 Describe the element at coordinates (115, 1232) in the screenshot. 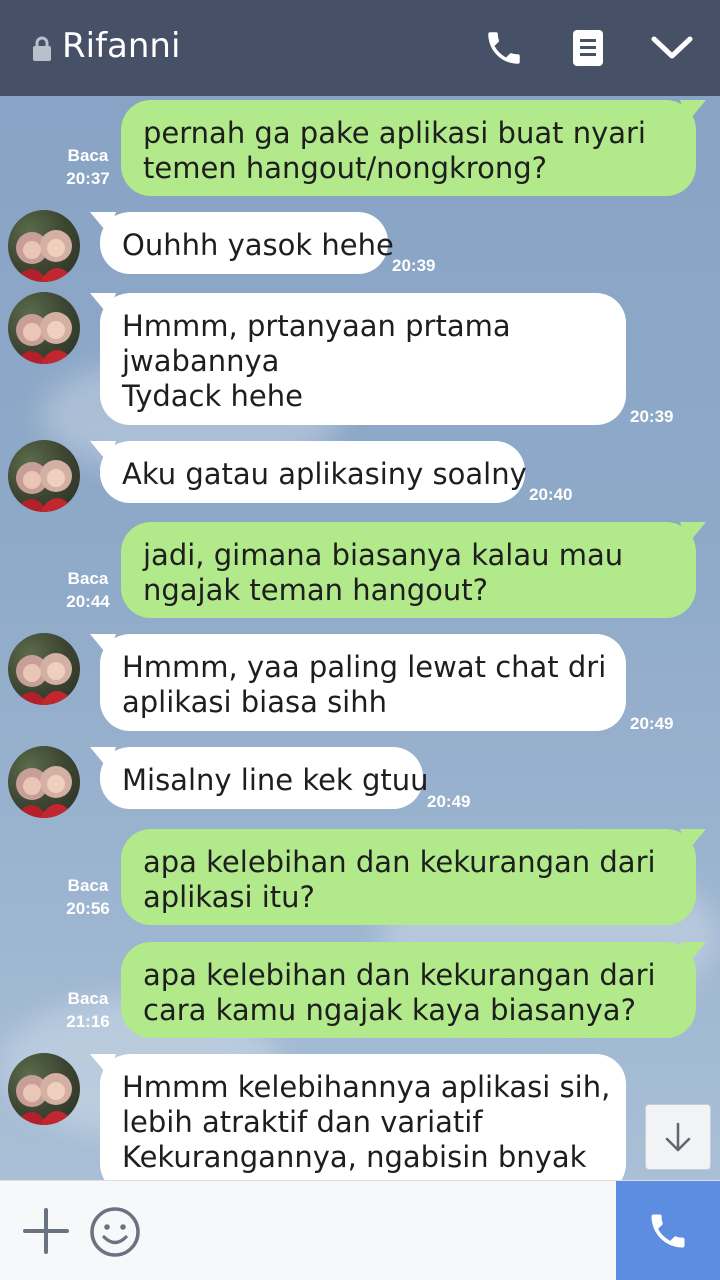

I see `emoji-icon` at that location.